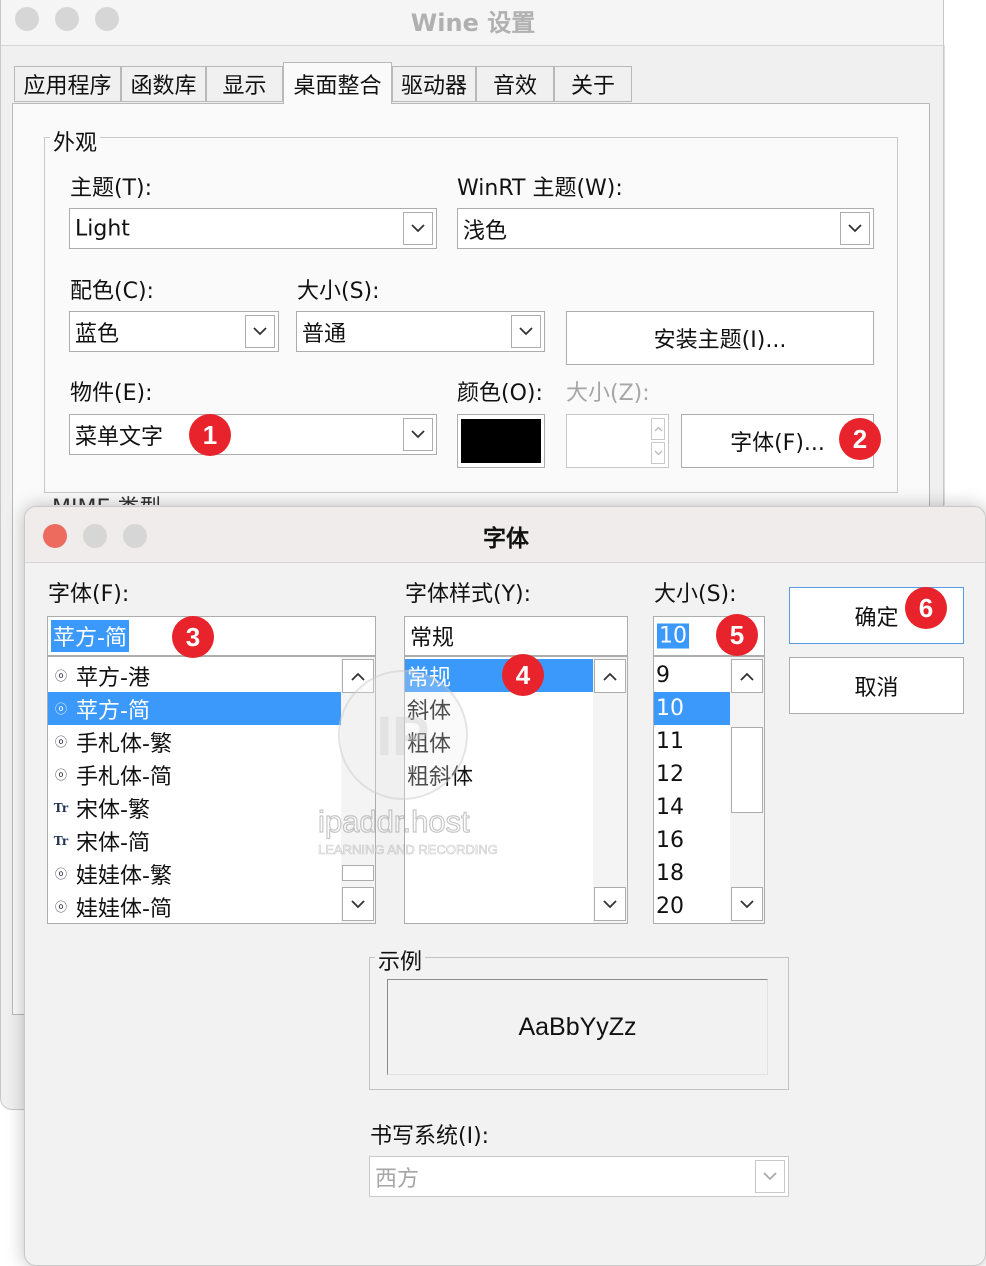 Image resolution: width=986 pixels, height=1266 pixels. What do you see at coordinates (500, 393) in the screenshot?
I see `color-label: 颜色(O):` at bounding box center [500, 393].